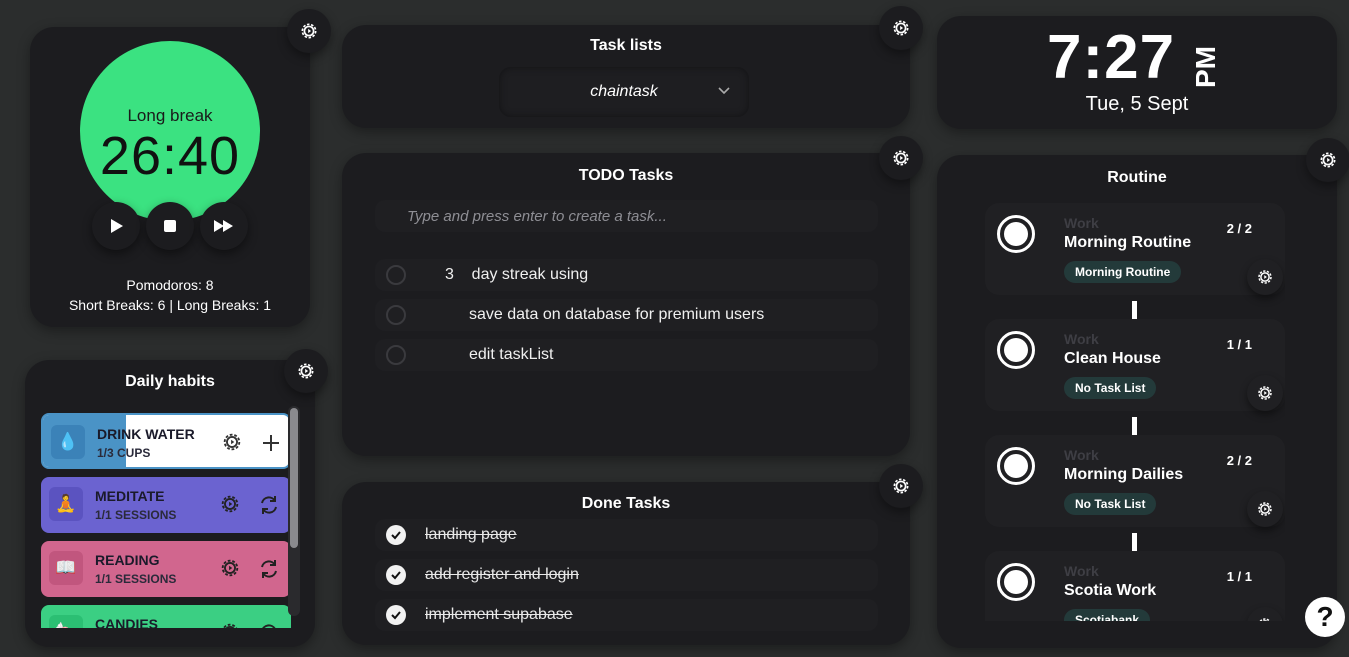 The height and width of the screenshot is (657, 1349). I want to click on routine-item: Work Clean House No Task List 1 / 1, so click(1135, 365).